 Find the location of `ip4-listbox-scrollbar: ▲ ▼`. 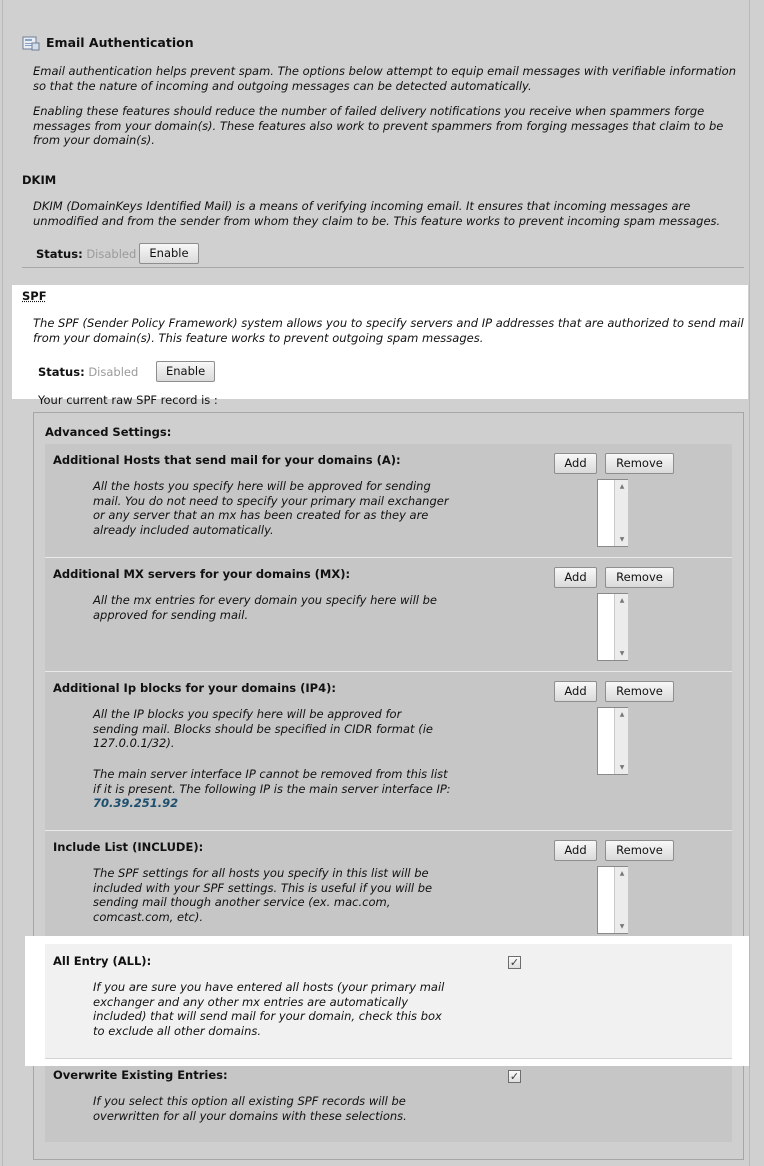

ip4-listbox-scrollbar: ▲ ▼ is located at coordinates (621, 741).